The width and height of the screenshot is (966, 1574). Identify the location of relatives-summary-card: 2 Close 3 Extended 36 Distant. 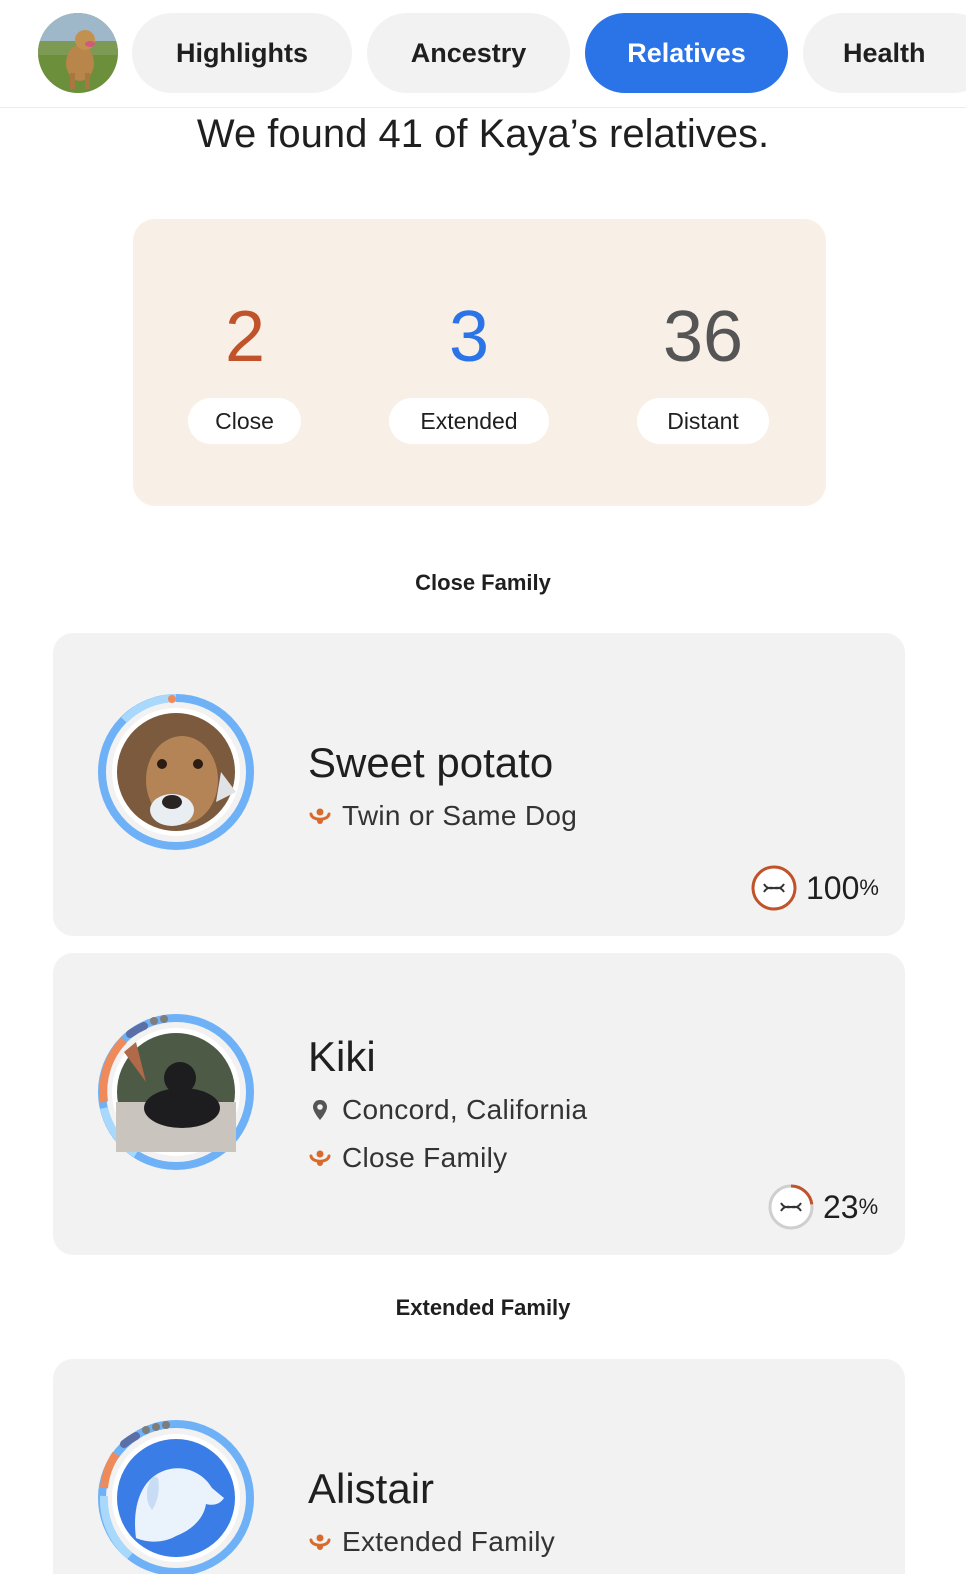
(479, 362).